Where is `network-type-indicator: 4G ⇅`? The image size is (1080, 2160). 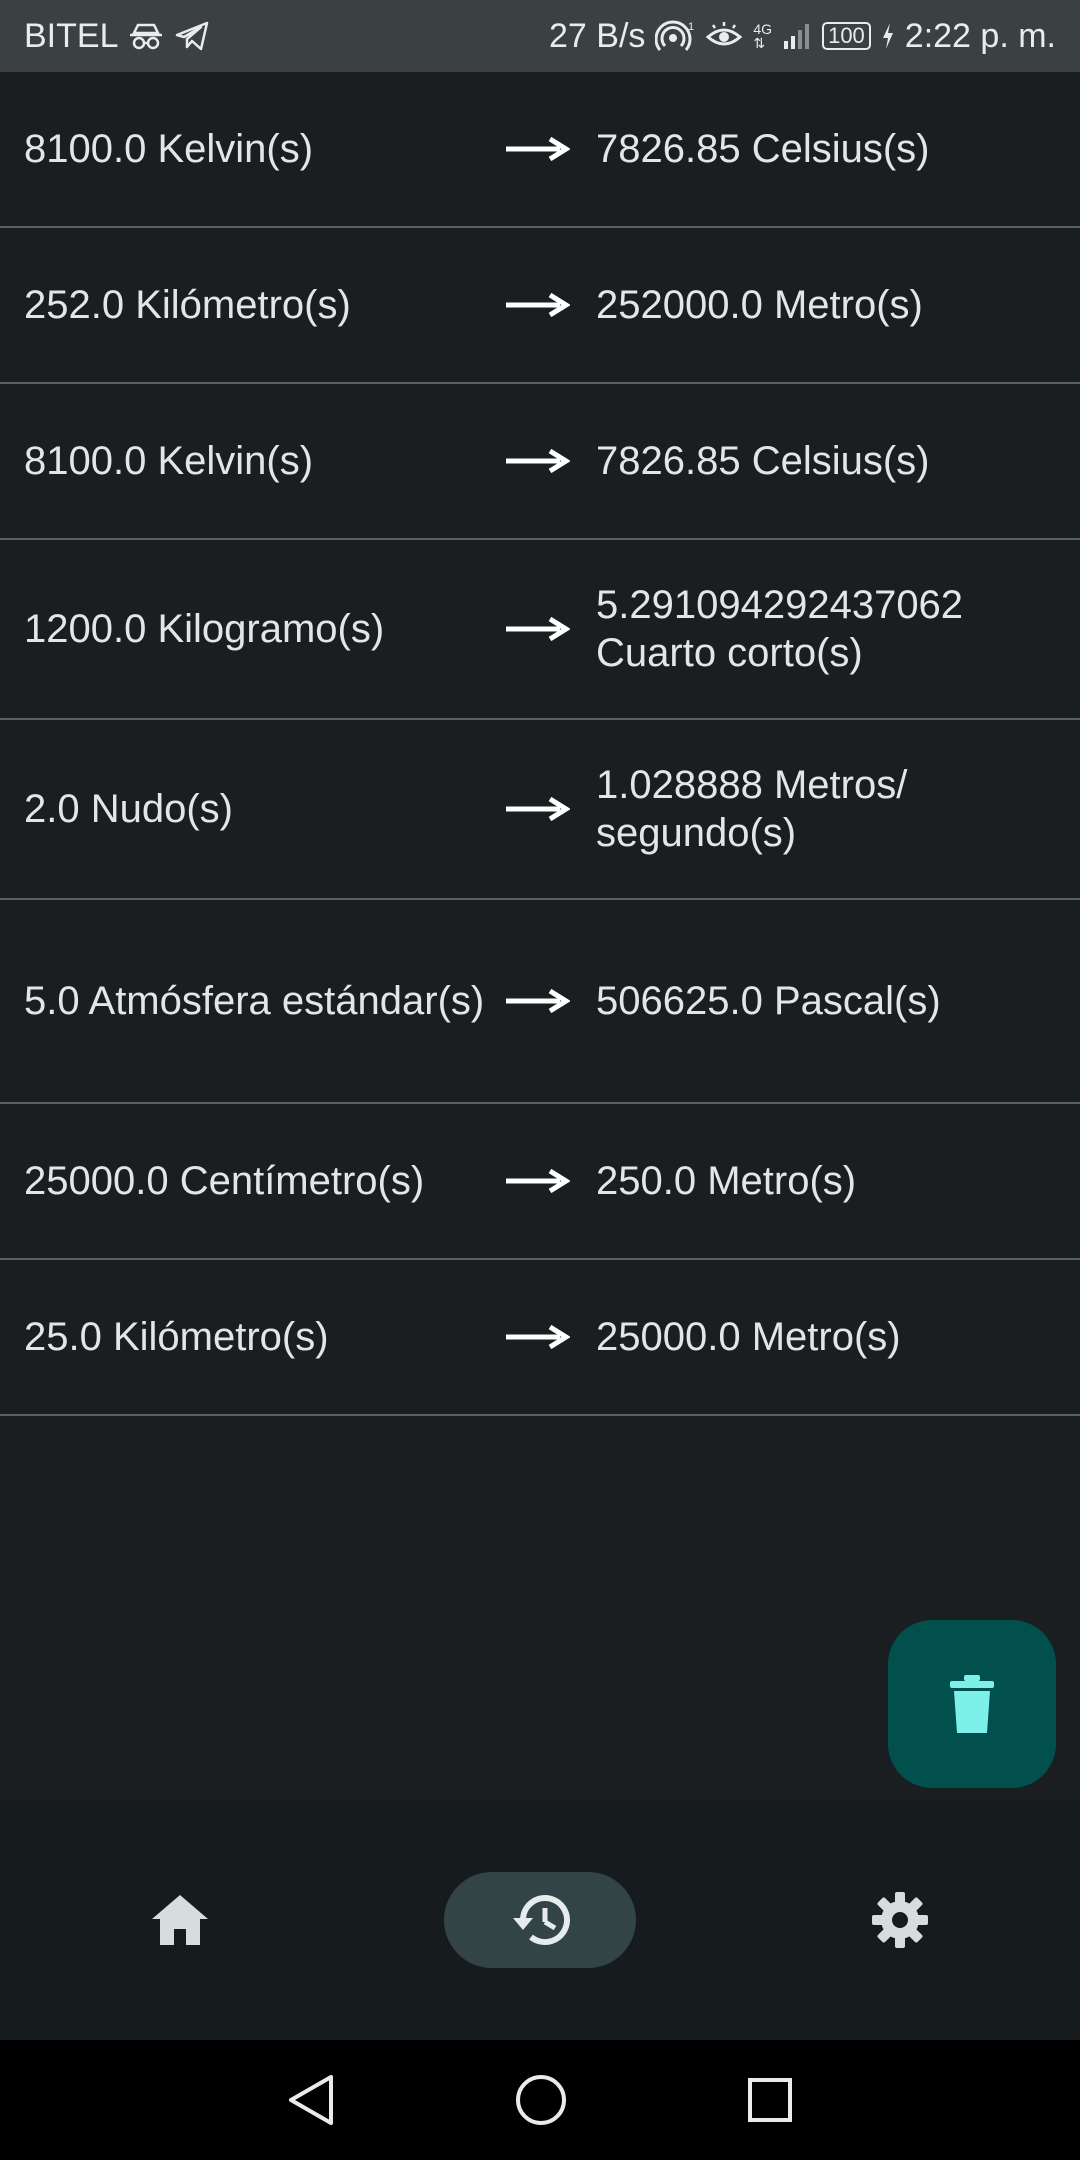
network-type-indicator: 4G ⇅ is located at coordinates (762, 36).